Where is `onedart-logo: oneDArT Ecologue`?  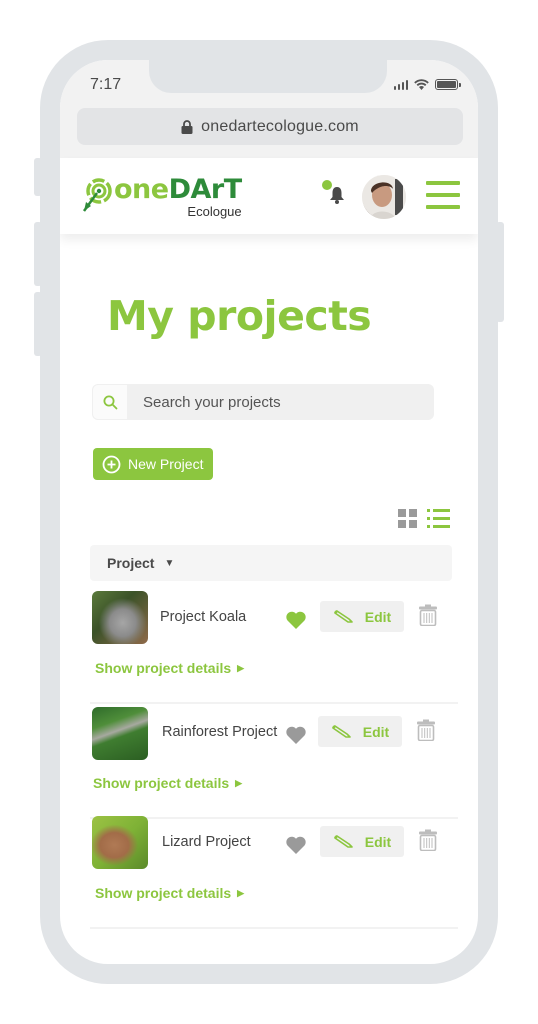
onedart-logo: oneDArT Ecologue is located at coordinates (161, 197).